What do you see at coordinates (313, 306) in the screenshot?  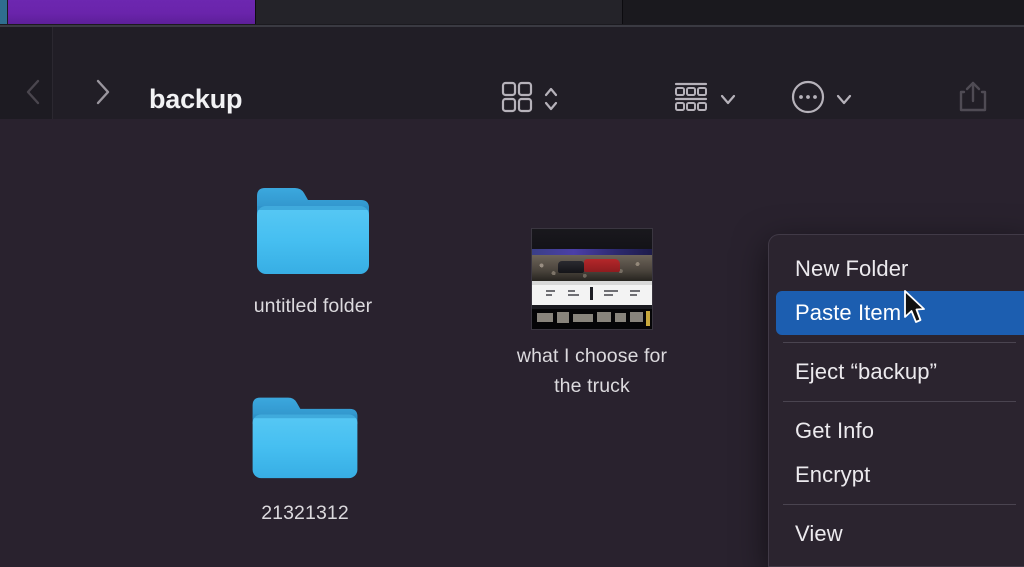 I see `item-label: untitled folder` at bounding box center [313, 306].